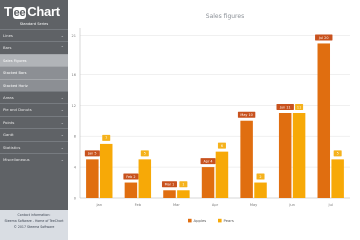 The width and height of the screenshot is (360, 240). Describe the element at coordinates (74, 106) in the screenshot. I see `y-tick-label: 12` at that location.